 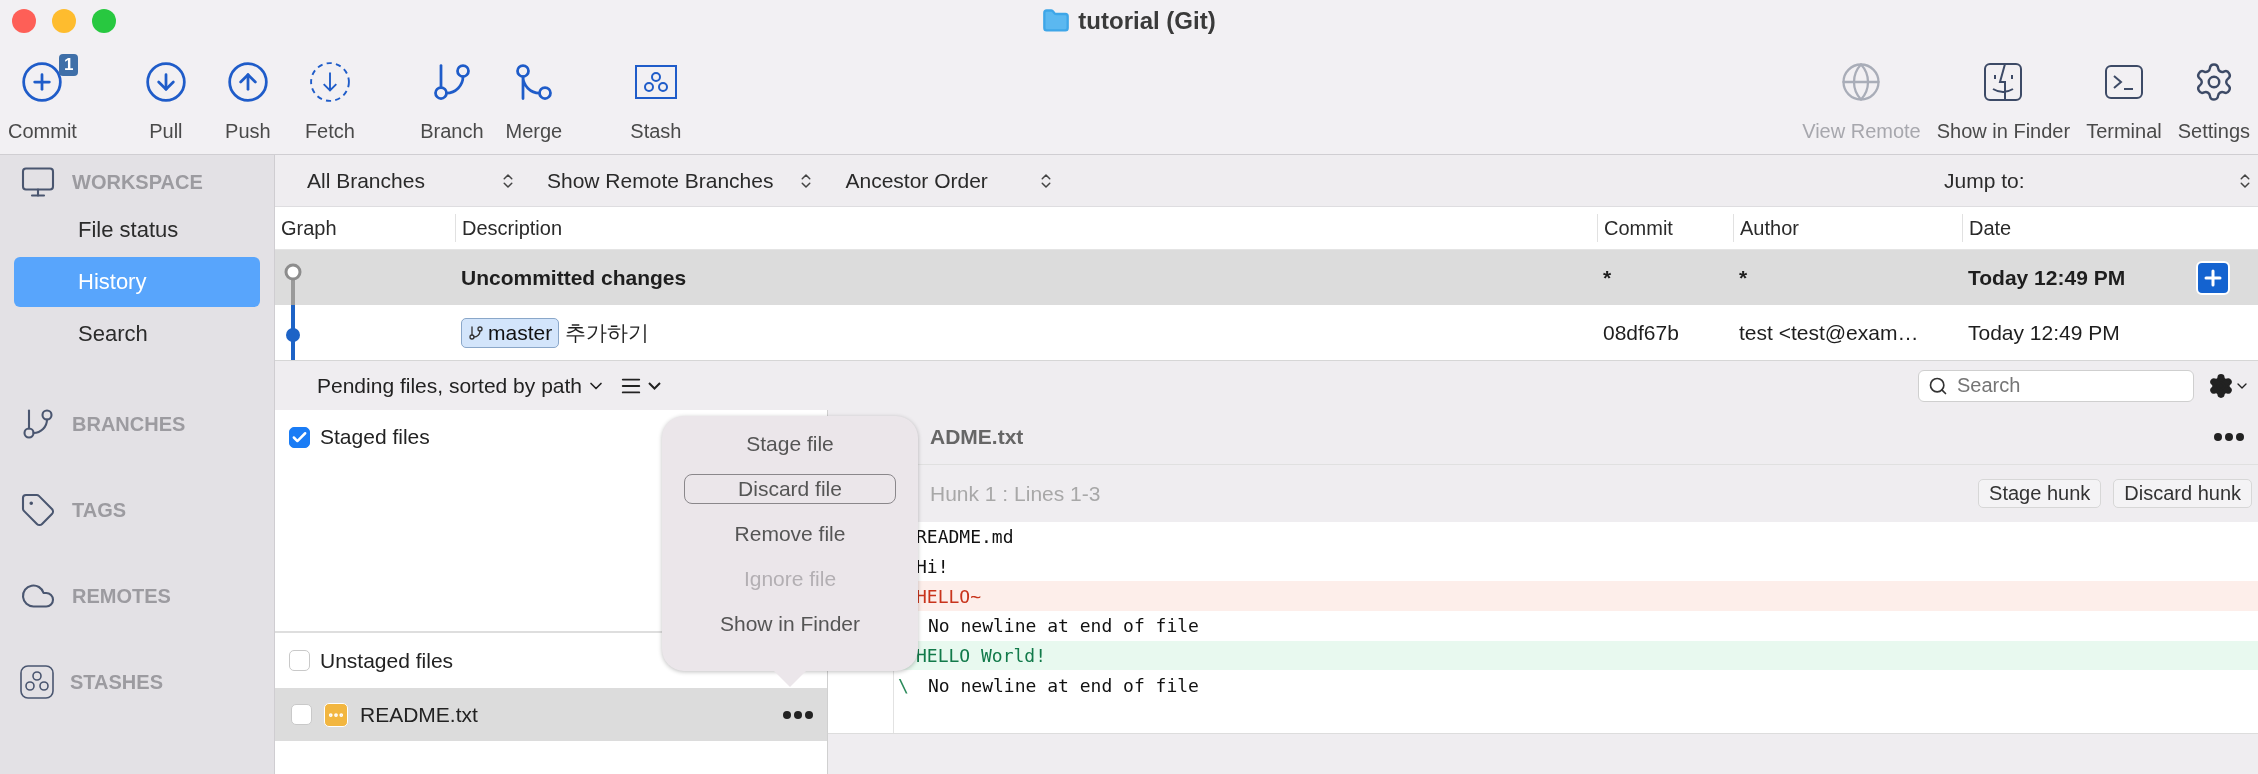 What do you see at coordinates (387, 660) in the screenshot?
I see `section-label: Unstaged files` at bounding box center [387, 660].